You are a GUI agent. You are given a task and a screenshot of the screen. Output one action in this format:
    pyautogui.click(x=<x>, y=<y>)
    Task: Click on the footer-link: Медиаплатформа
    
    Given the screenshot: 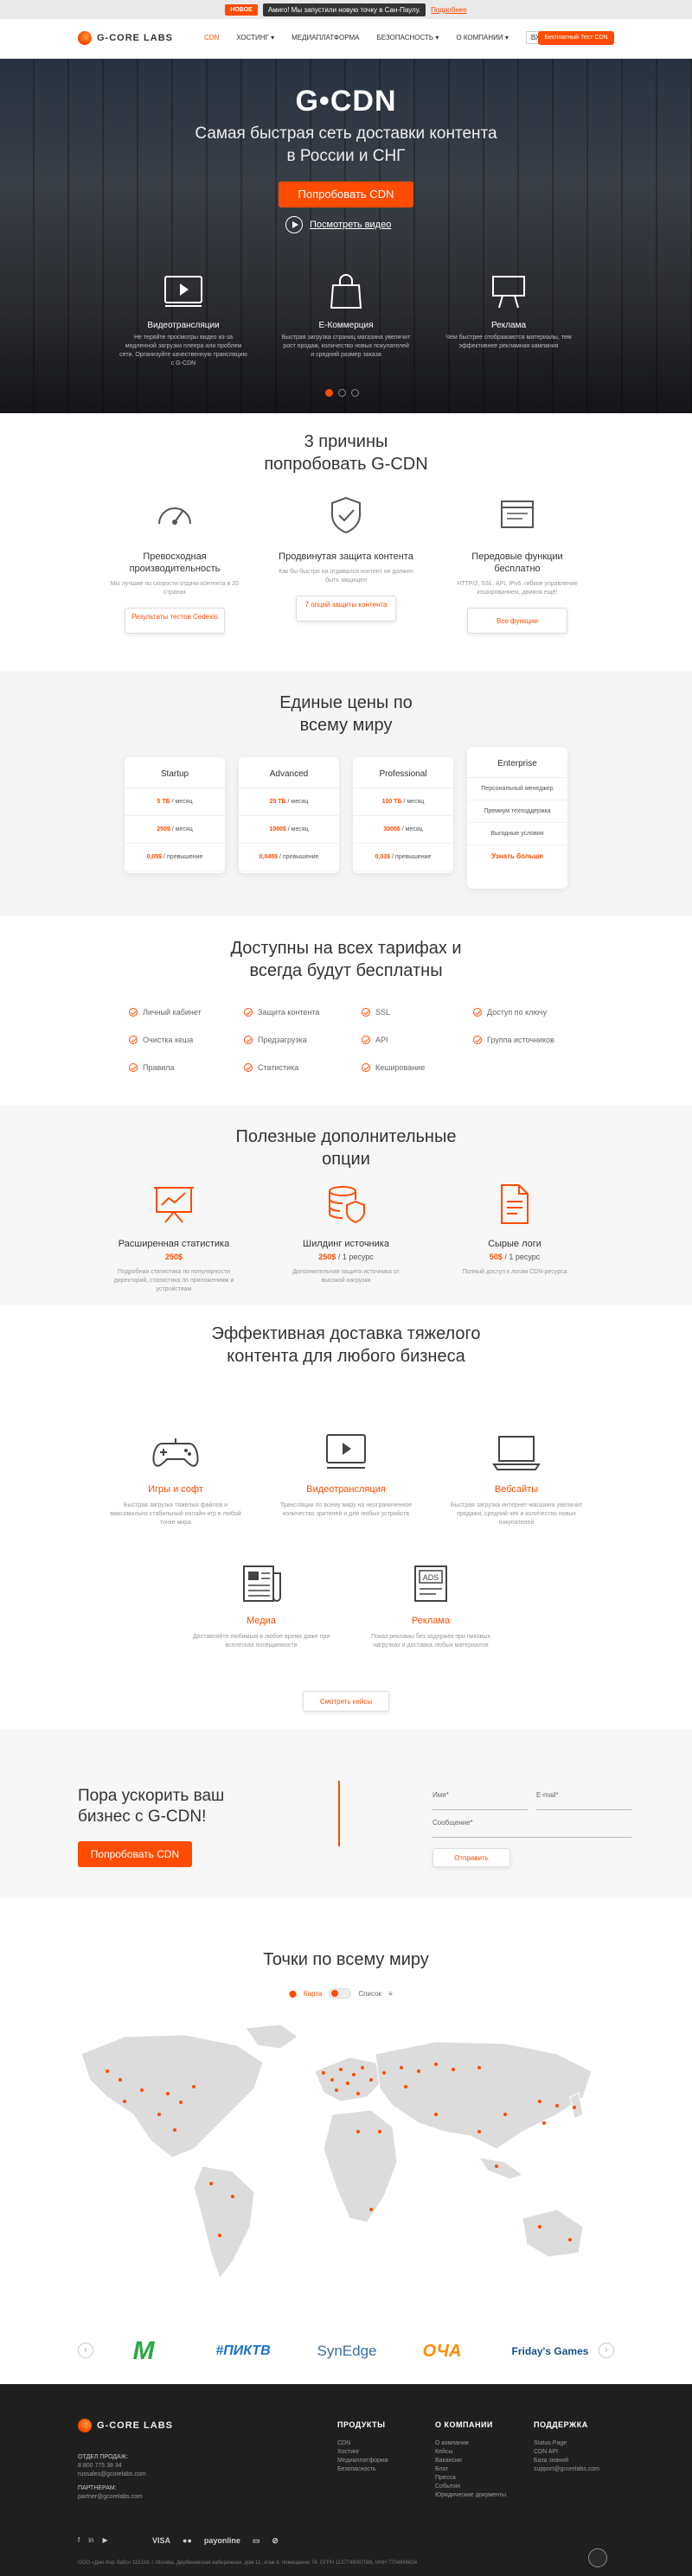 What is the action you would take?
    pyautogui.click(x=363, y=2461)
    